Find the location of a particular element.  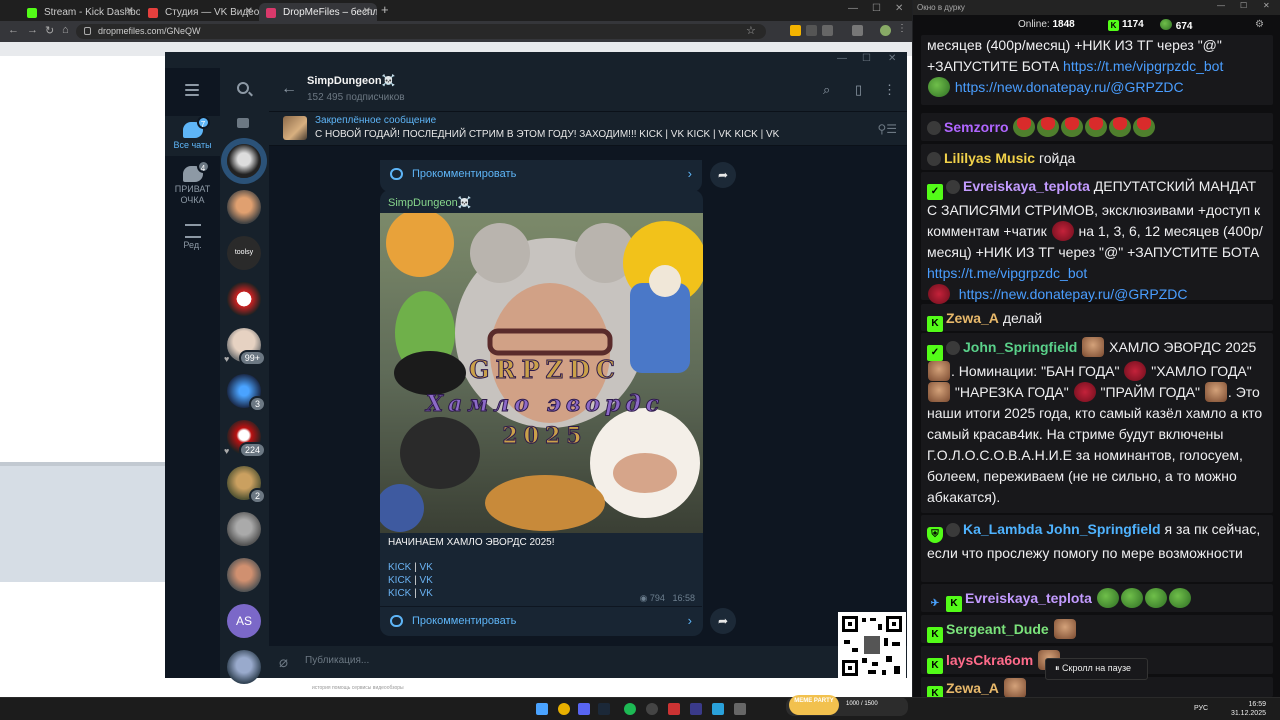

tab-kick-dashboard: Stream - Kick Dashboard ✕ is located at coordinates (80, 12).